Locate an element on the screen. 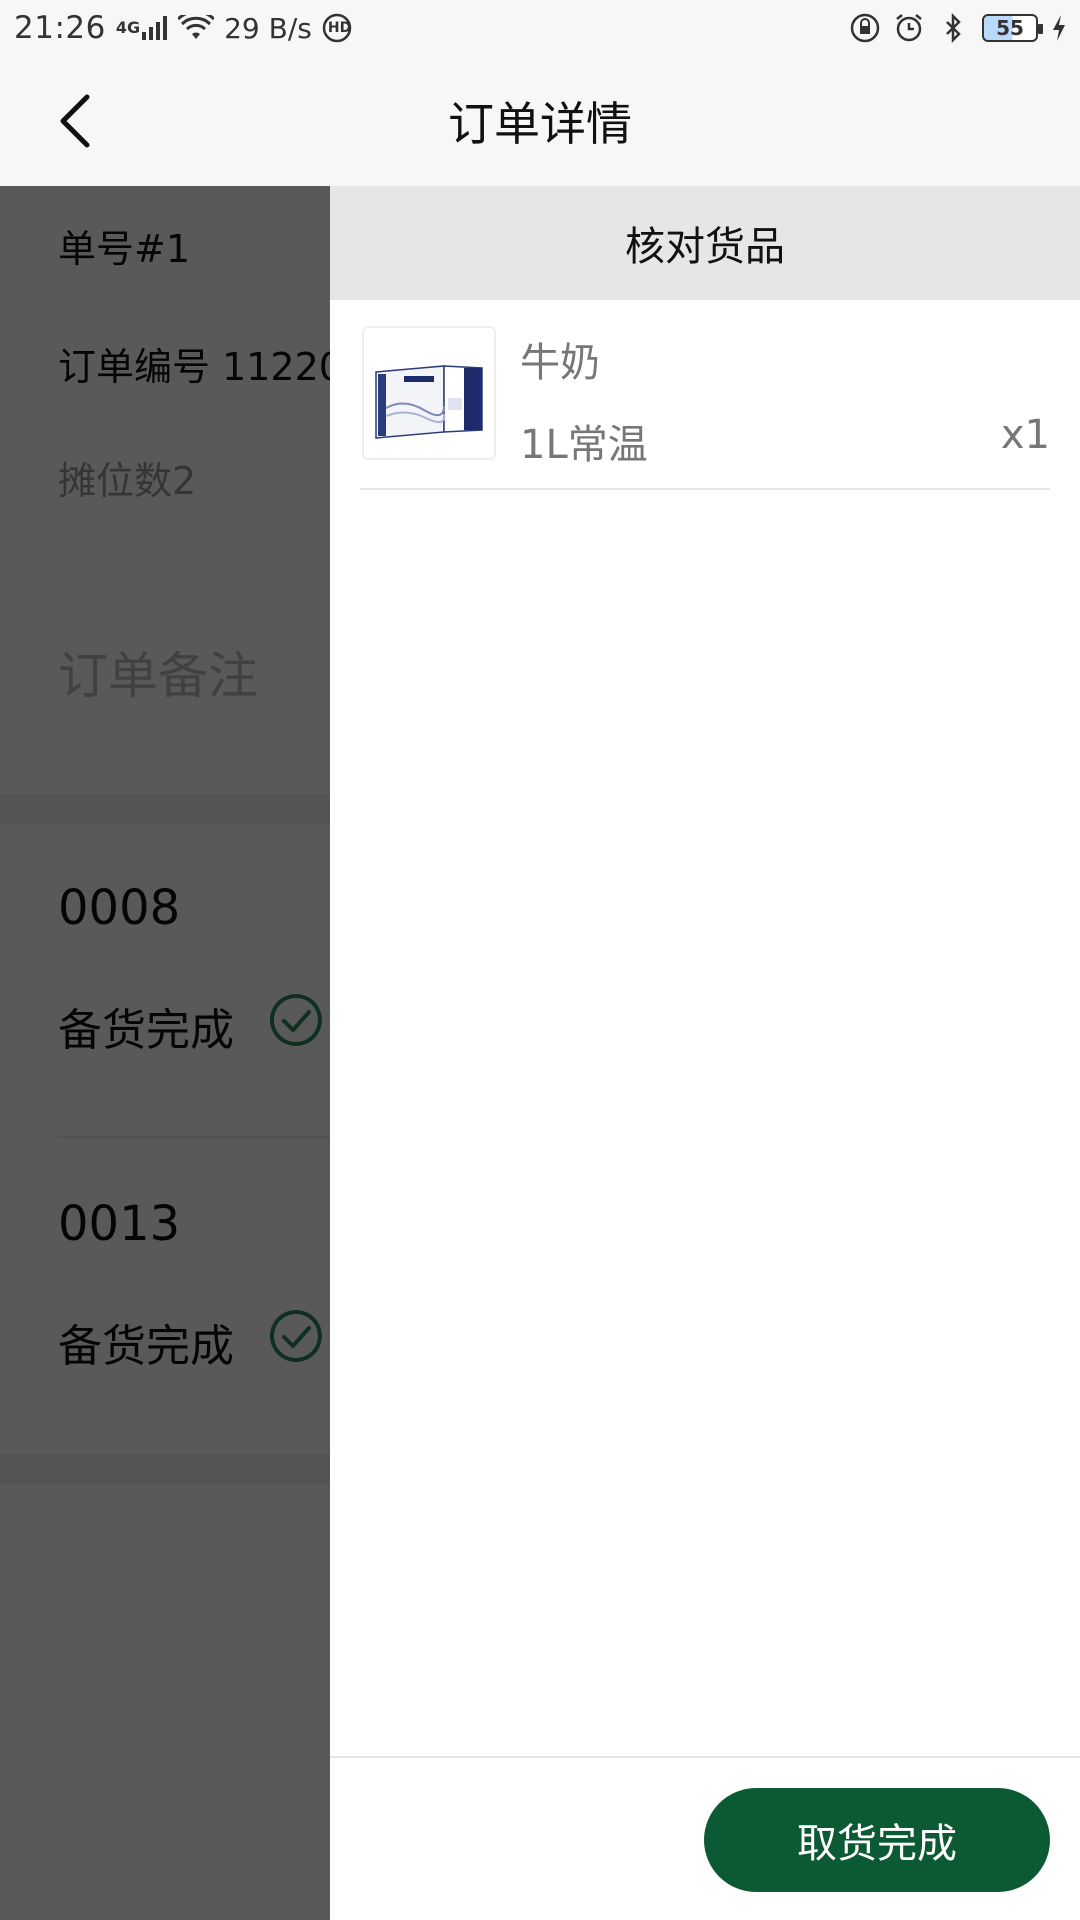 This screenshot has width=1080, height=1920. drawer-title: 核对货品 is located at coordinates (705, 243).